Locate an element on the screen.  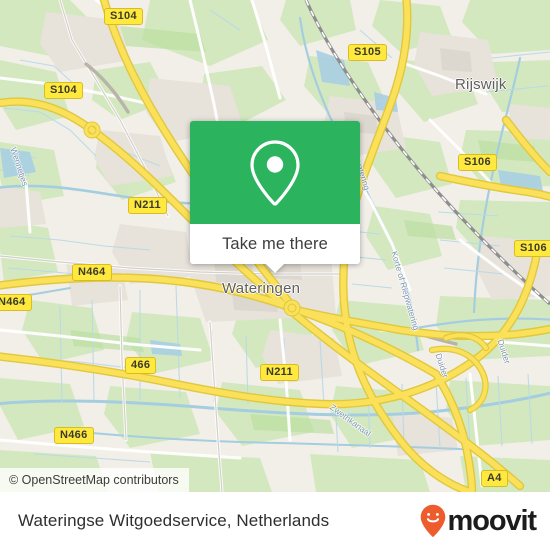
road-shield-n466: N466 is located at coordinates (74, 435).